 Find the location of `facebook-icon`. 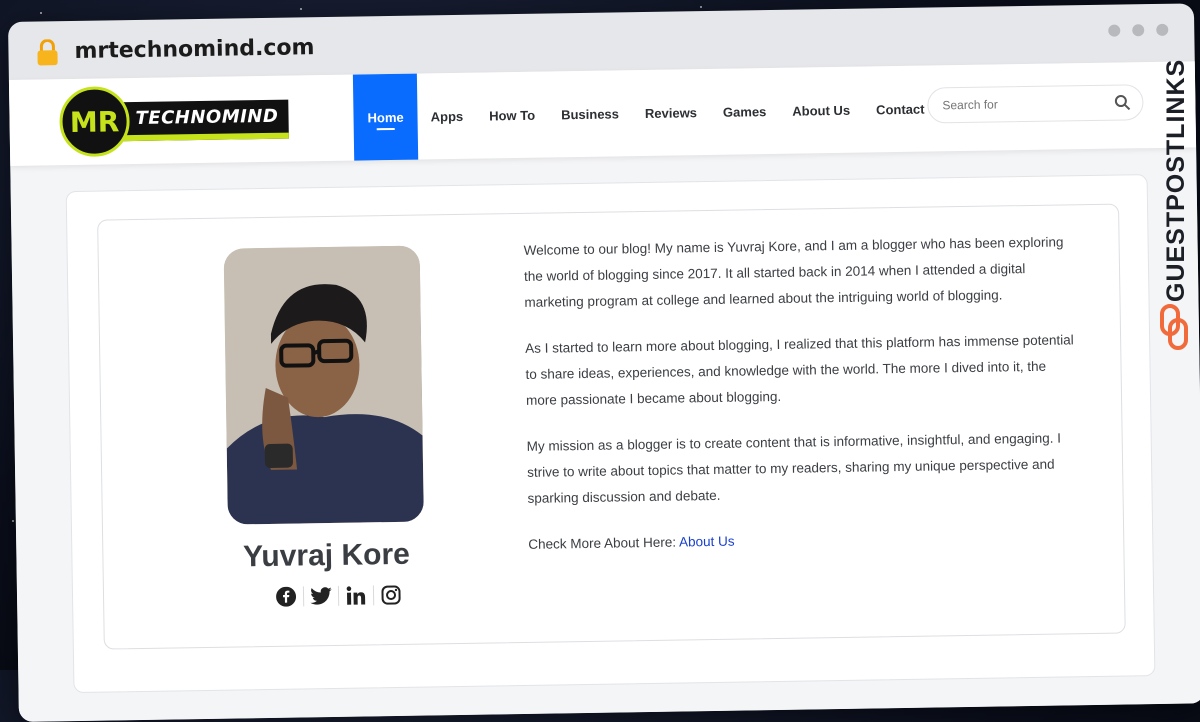

facebook-icon is located at coordinates (286, 596).